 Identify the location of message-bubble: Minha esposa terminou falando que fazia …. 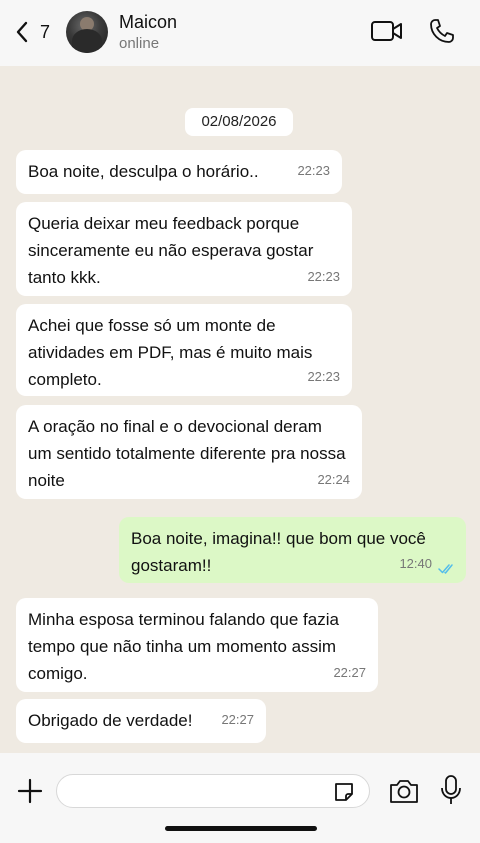
(197, 645).